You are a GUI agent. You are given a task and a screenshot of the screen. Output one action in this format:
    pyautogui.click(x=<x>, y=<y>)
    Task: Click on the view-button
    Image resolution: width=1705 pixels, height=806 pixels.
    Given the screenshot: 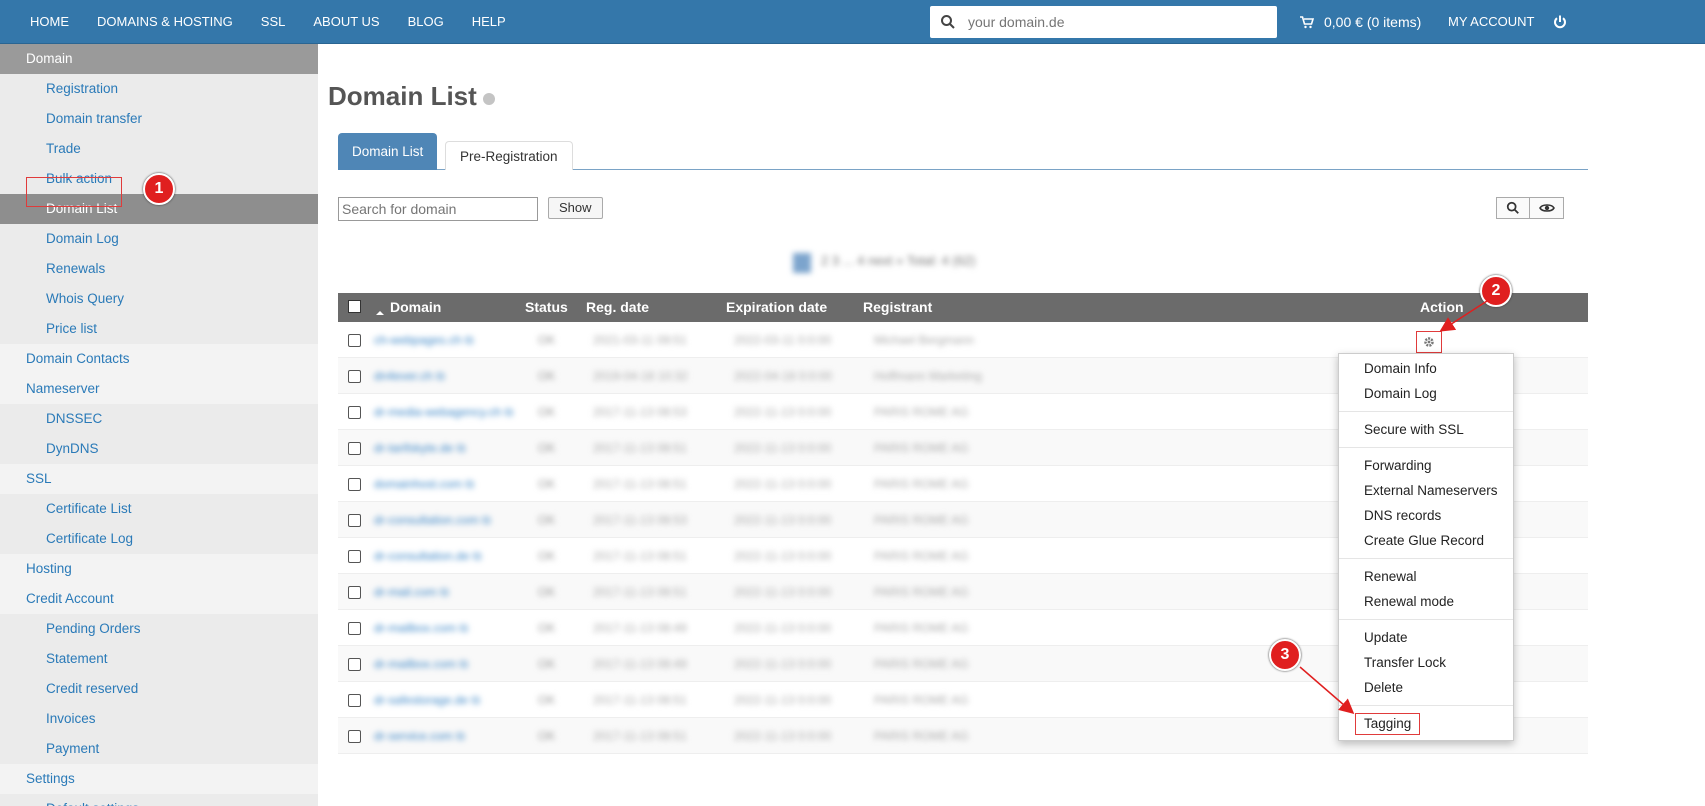 What is the action you would take?
    pyautogui.click(x=1547, y=208)
    